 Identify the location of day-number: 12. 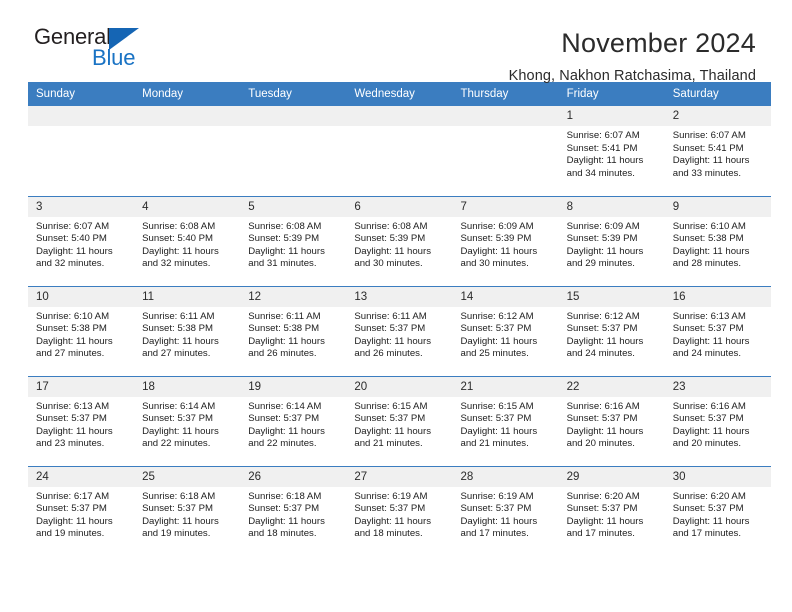
(293, 296).